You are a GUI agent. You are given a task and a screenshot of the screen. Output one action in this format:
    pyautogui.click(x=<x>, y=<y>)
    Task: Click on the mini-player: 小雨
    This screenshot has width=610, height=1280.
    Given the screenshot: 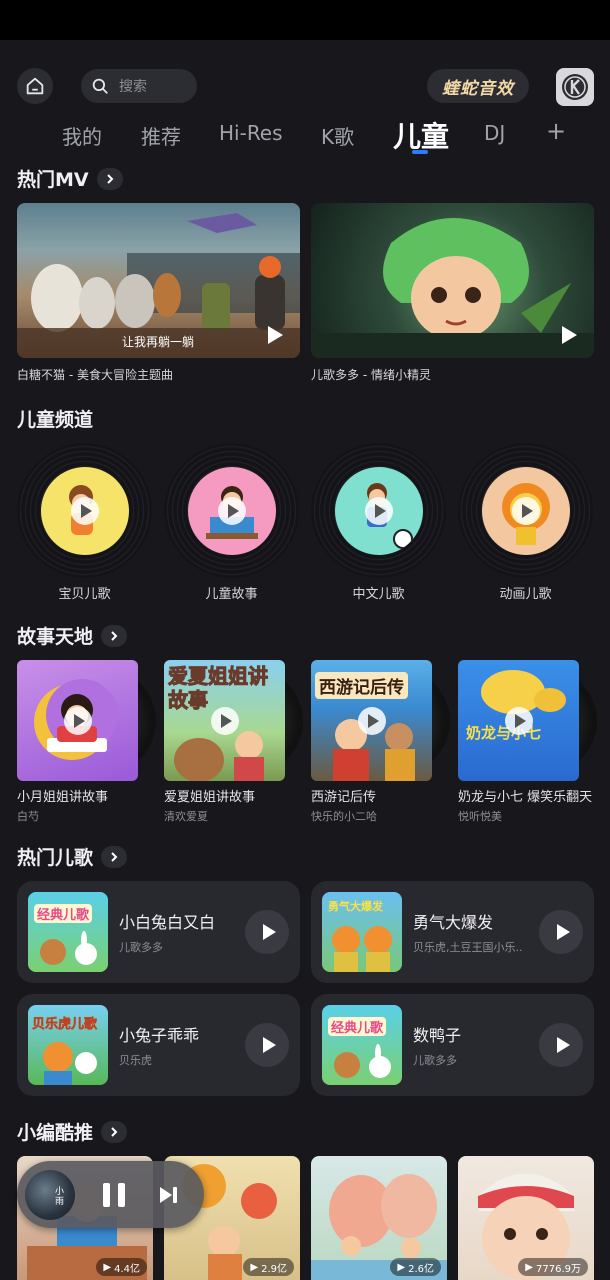 What is the action you would take?
    pyautogui.click(x=110, y=1194)
    